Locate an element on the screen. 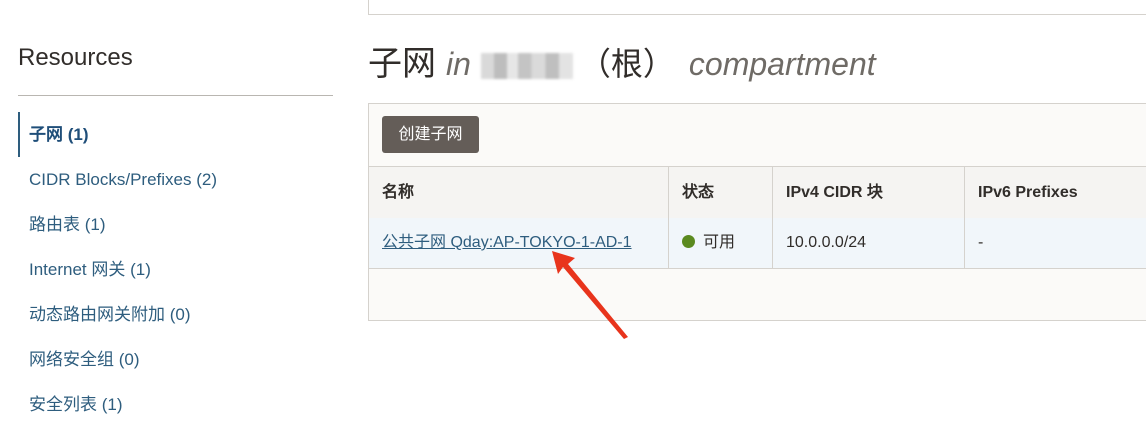  sidebar-item-network-security-groups: 网络安全组 (0) is located at coordinates (175, 359).